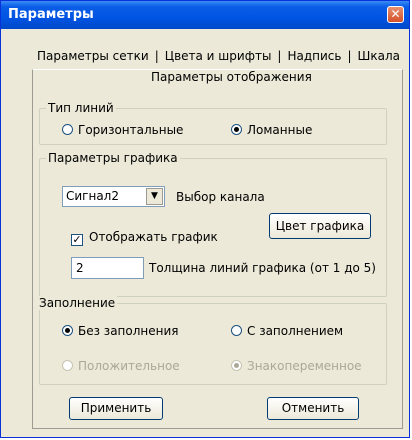 Image resolution: width=412 pixels, height=440 pixels. What do you see at coordinates (280, 130) in the screenshot?
I see `radio-polyline-label: Ломанные` at bounding box center [280, 130].